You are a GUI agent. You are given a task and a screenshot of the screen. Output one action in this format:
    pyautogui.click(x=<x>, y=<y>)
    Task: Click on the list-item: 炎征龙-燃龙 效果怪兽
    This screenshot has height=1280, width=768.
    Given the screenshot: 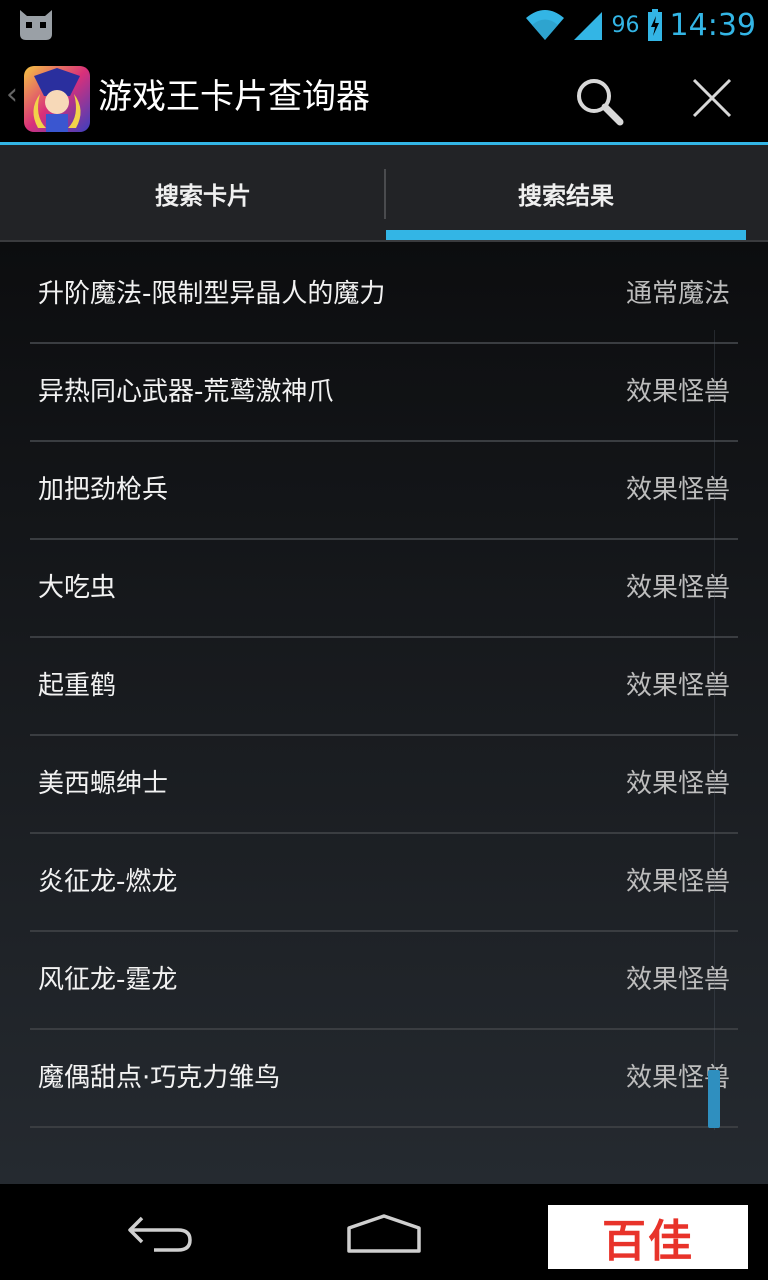 What is the action you would take?
    pyautogui.click(x=384, y=883)
    